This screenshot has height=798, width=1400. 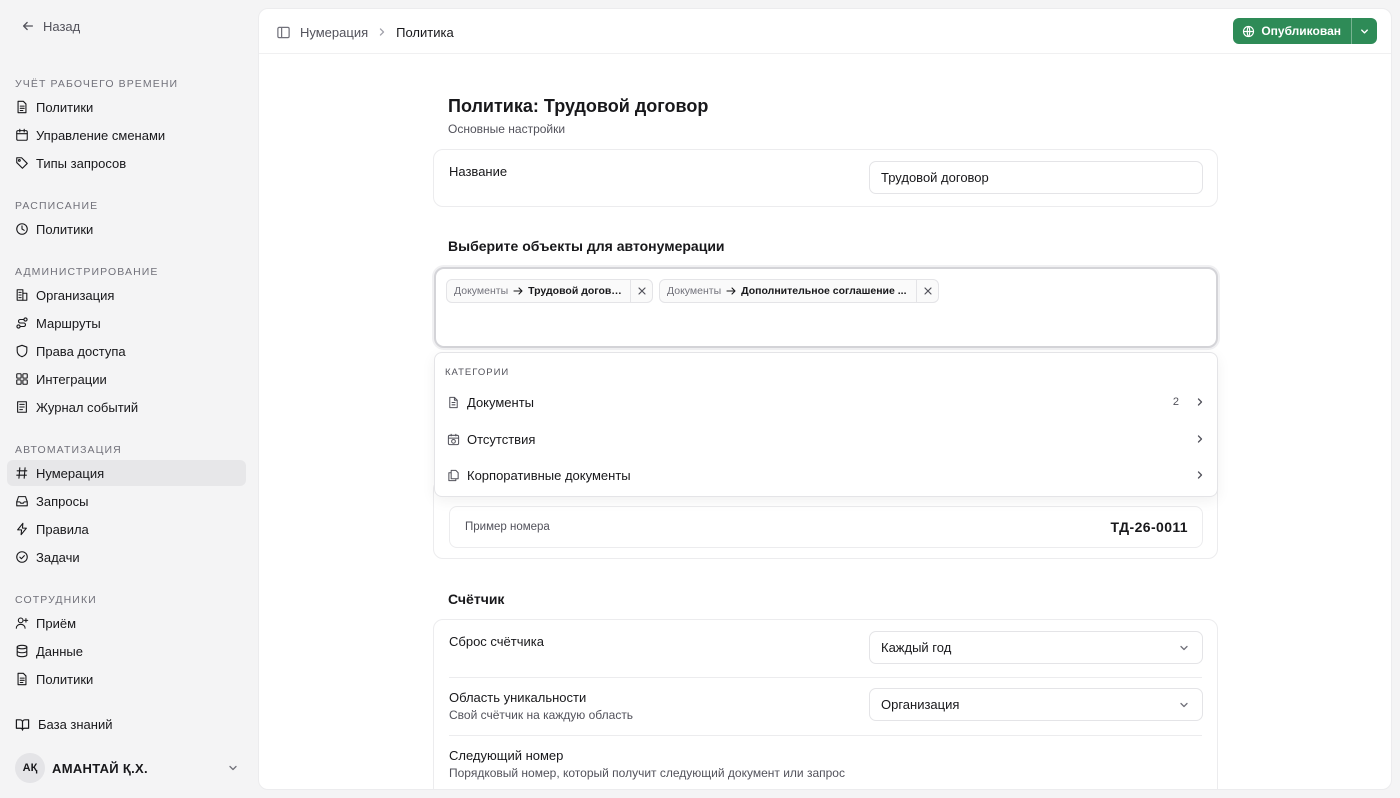 What do you see at coordinates (506, 755) in the screenshot?
I see `next-number-label: Следующий номер` at bounding box center [506, 755].